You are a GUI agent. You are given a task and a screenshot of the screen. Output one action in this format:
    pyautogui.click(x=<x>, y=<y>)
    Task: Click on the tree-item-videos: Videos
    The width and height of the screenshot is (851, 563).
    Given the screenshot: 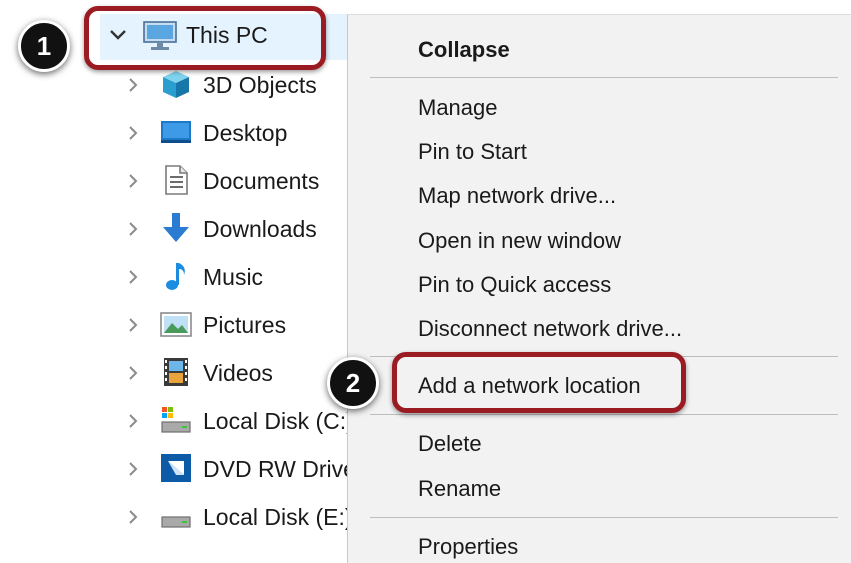 What is the action you would take?
    pyautogui.click(x=174, y=373)
    